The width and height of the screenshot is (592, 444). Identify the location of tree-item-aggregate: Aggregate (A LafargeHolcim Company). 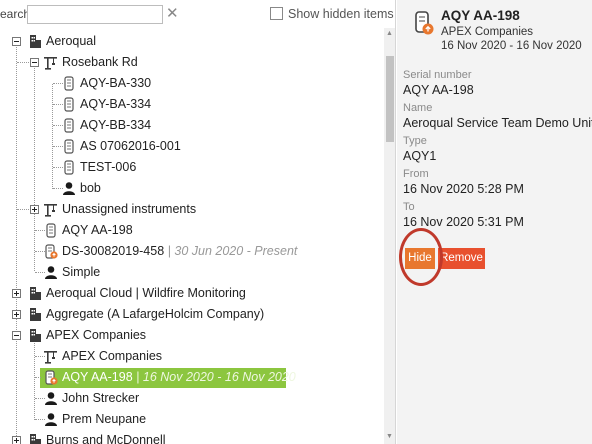
(192, 314).